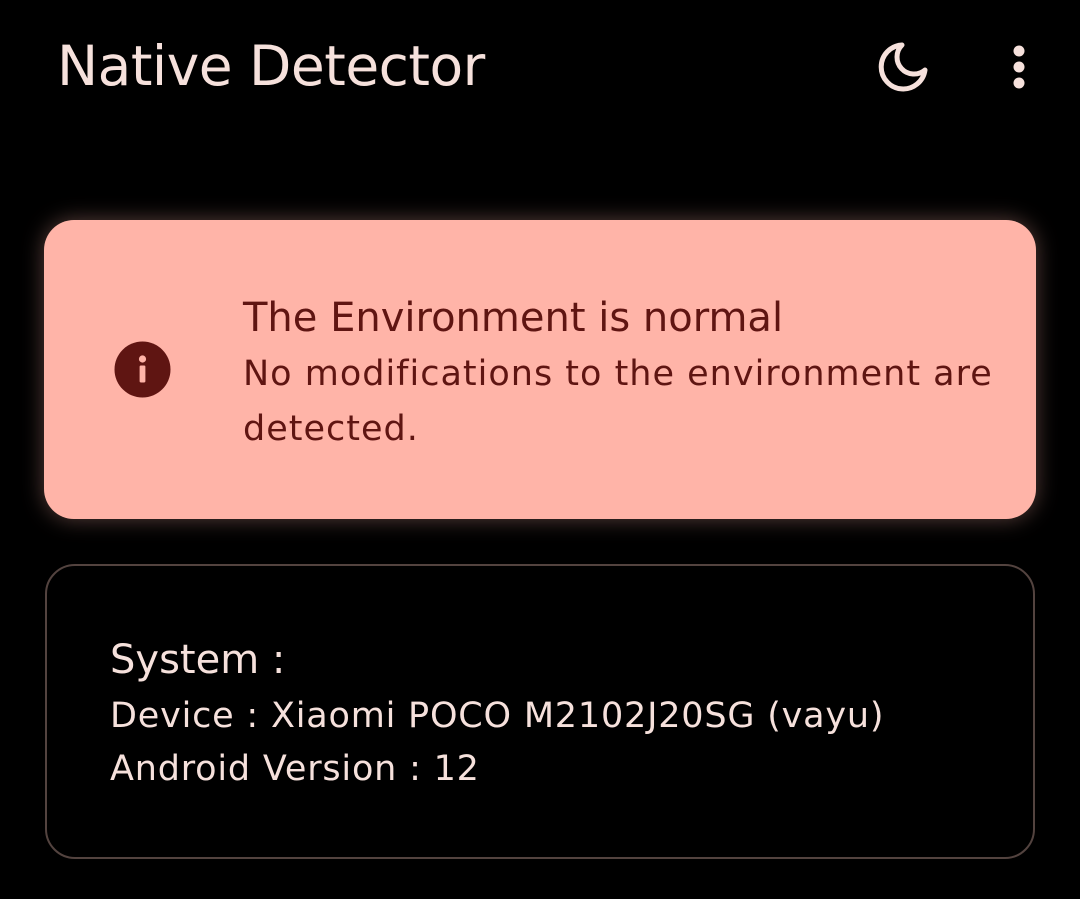 This screenshot has width=1080, height=899. I want to click on top-app-bar: Native Detector, so click(540, 67).